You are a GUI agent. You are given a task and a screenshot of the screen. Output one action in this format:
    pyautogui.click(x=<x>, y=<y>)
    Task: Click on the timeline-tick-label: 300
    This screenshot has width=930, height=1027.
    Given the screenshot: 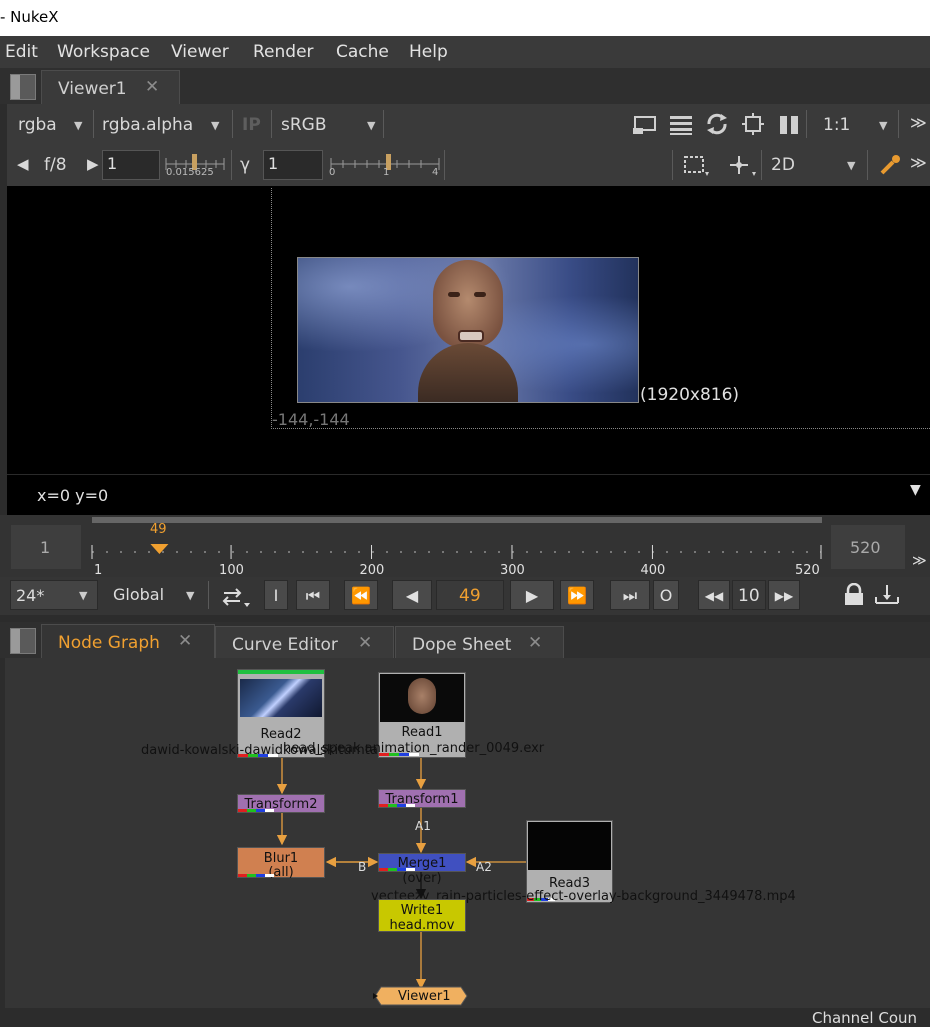 What is the action you would take?
    pyautogui.click(x=512, y=570)
    